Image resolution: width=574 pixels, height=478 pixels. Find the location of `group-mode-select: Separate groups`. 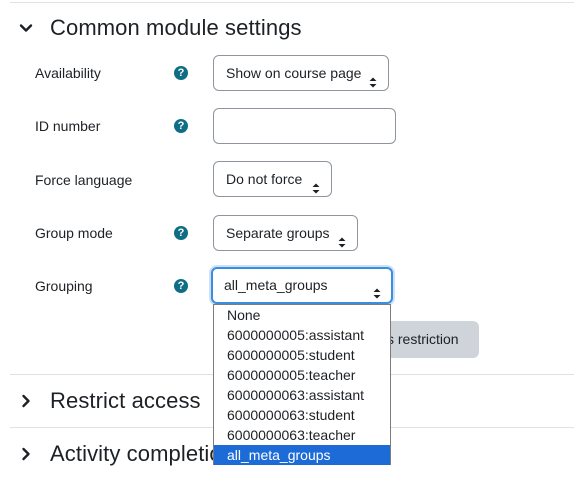

group-mode-select: Separate groups is located at coordinates (285, 233).